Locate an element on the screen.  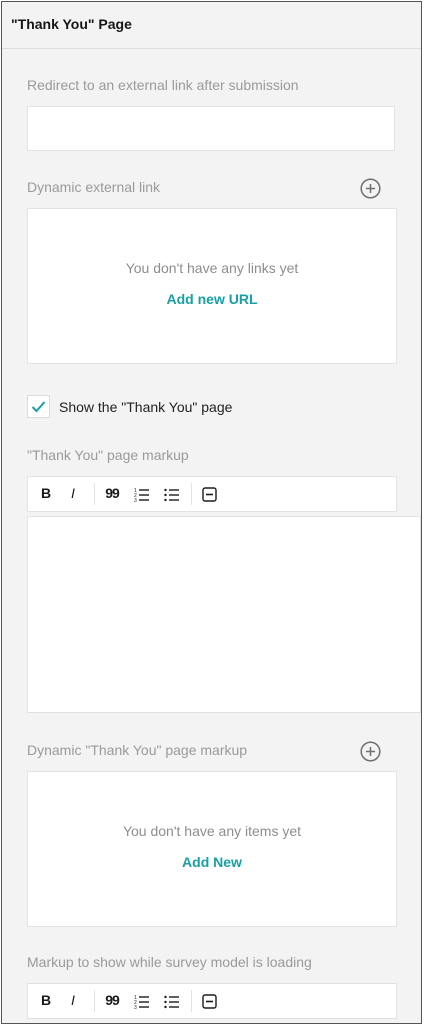
no-links-text: You don't have any links yet is located at coordinates (212, 268).